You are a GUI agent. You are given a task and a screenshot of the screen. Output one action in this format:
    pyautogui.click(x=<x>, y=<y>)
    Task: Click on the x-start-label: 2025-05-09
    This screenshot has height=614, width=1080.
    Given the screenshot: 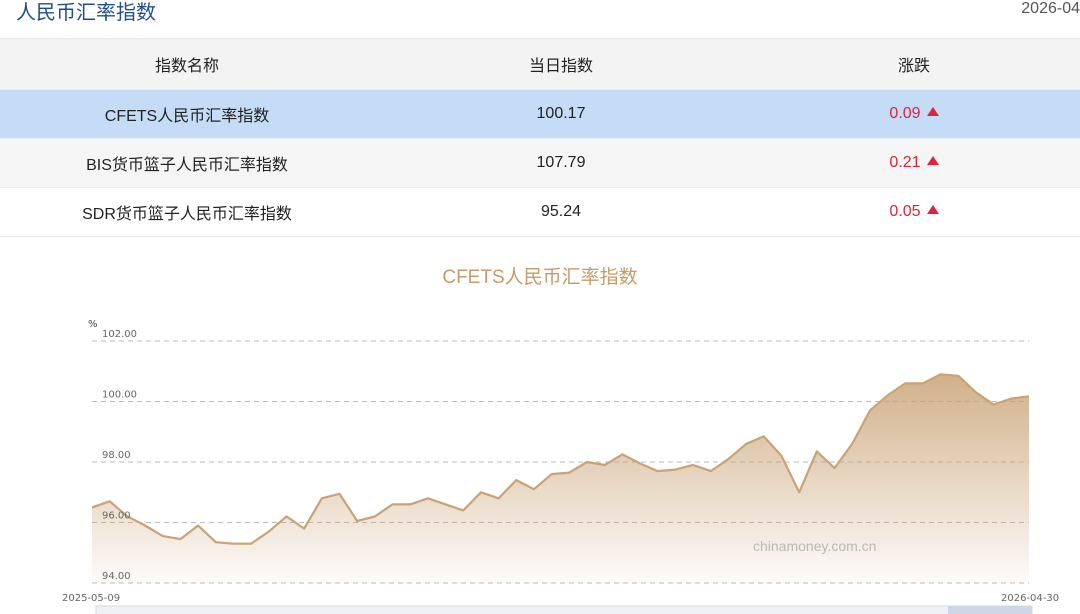 What is the action you would take?
    pyautogui.click(x=91, y=598)
    